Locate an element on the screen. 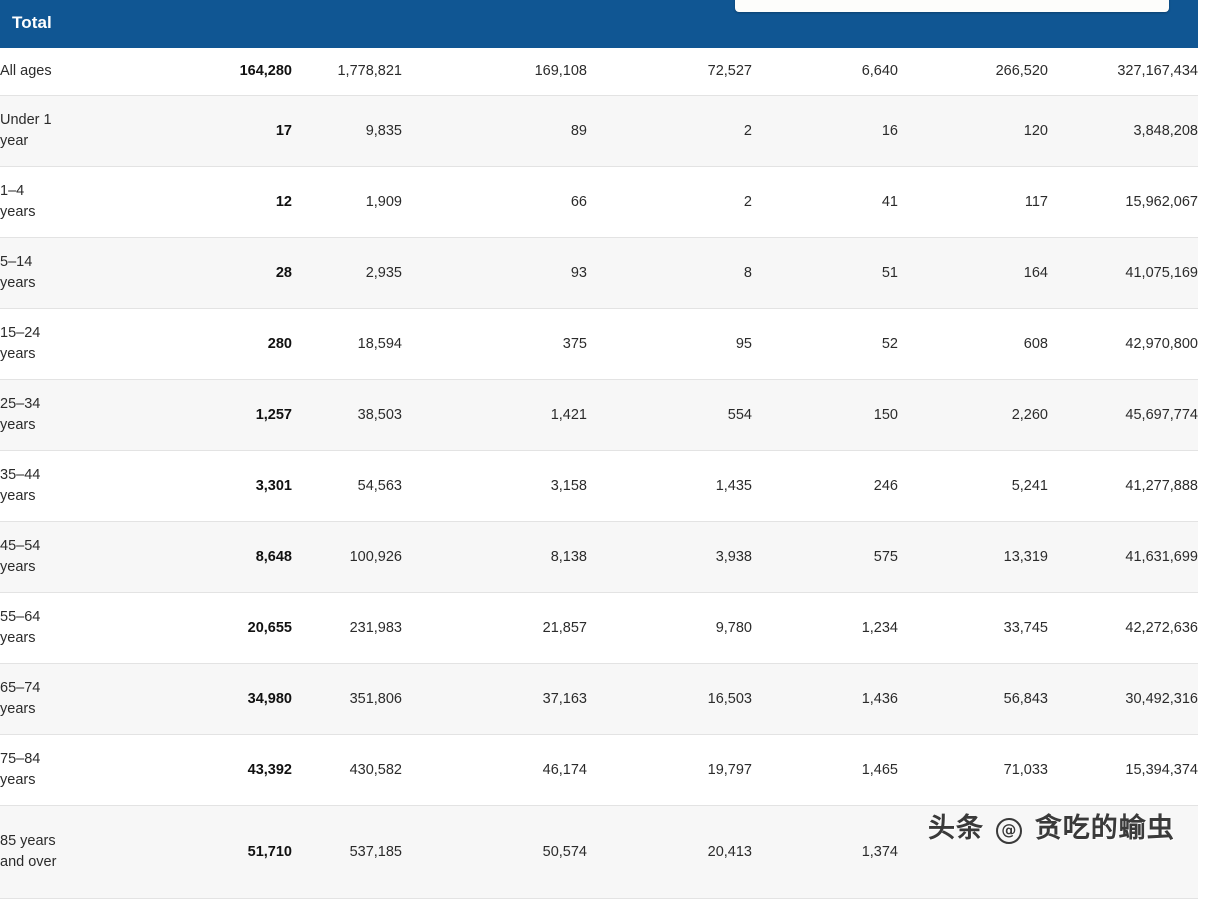 Image resolution: width=1209 pixels, height=899 pixels. cell-value: 150 is located at coordinates (825, 415).